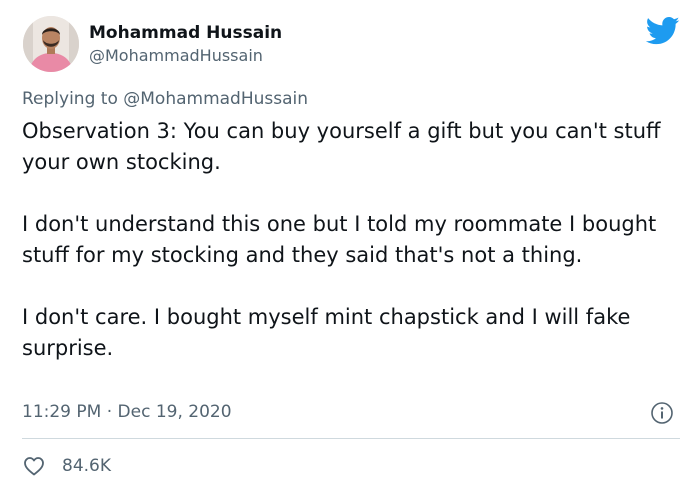 The image size is (700, 494). I want to click on heart-icon, so click(34, 466).